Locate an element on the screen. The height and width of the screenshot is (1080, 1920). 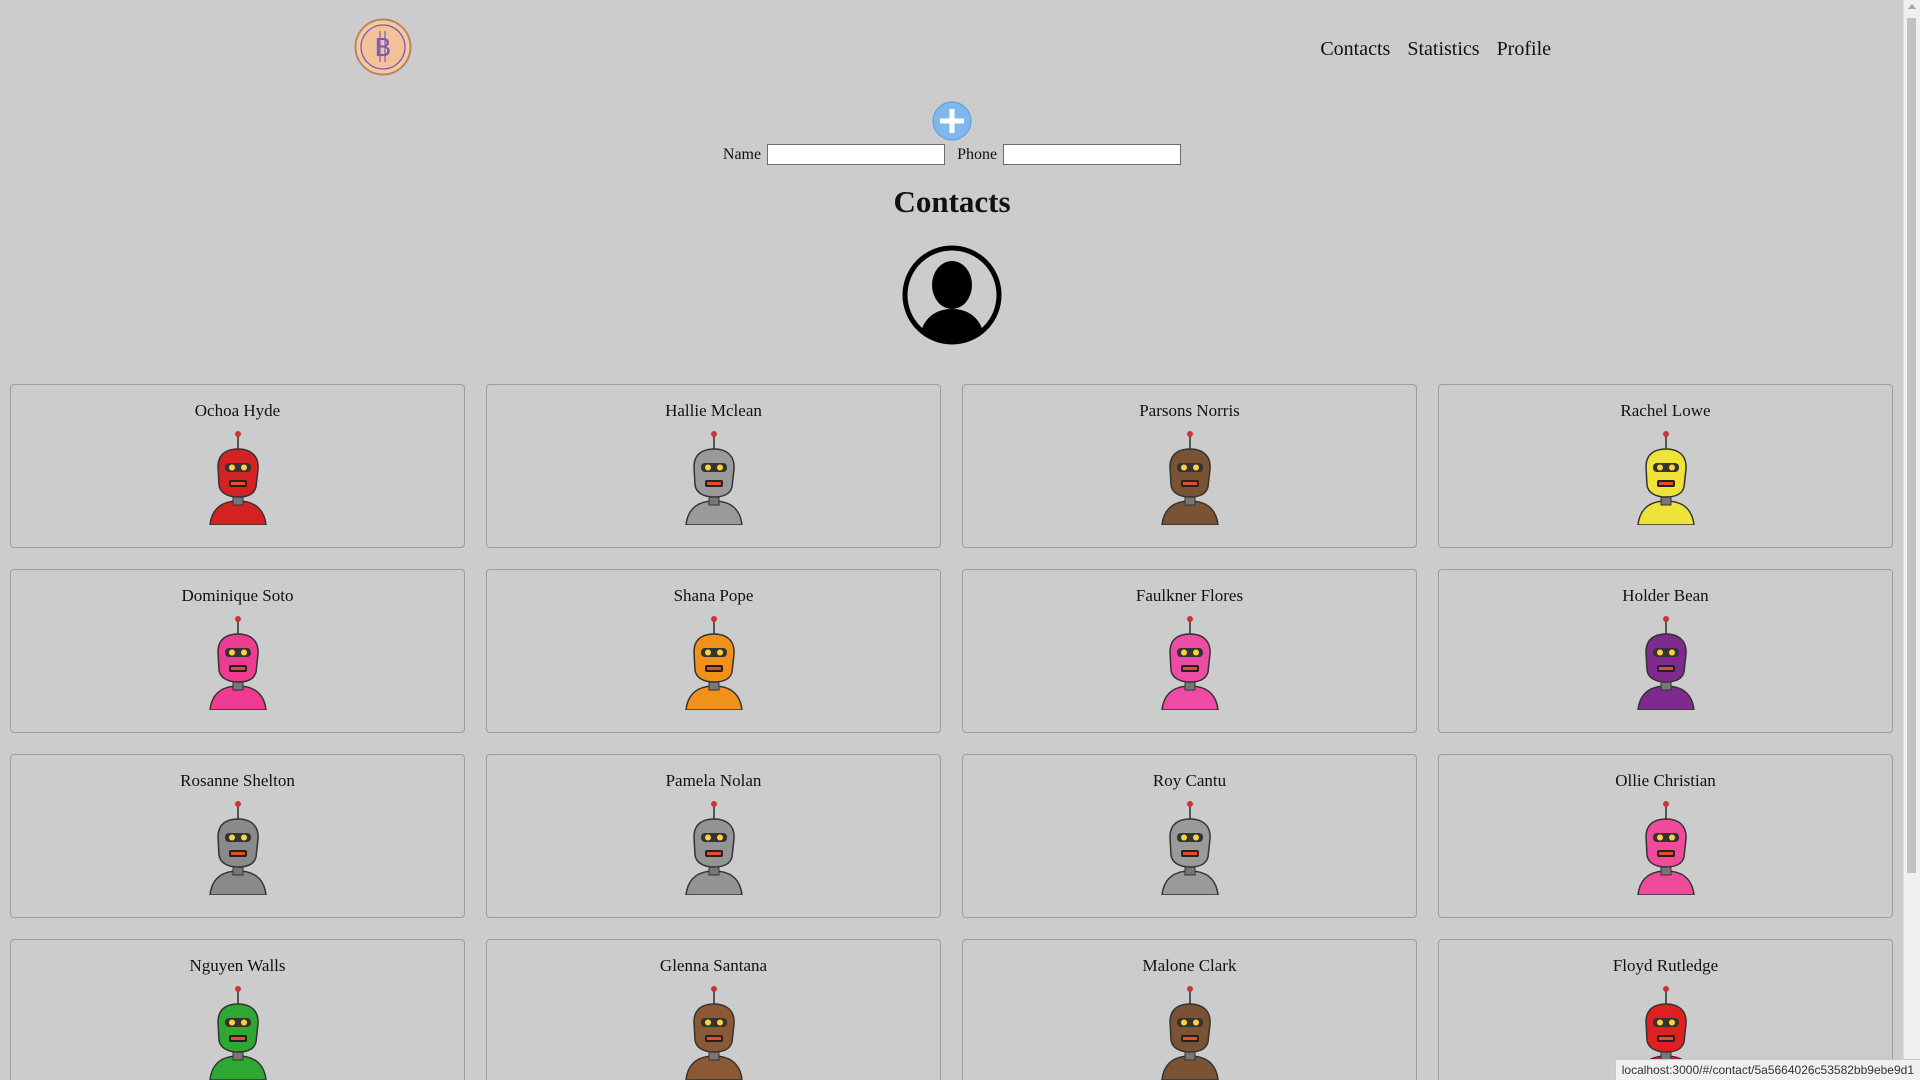
bitcoin-logo-icon: B is located at coordinates (383, 47).